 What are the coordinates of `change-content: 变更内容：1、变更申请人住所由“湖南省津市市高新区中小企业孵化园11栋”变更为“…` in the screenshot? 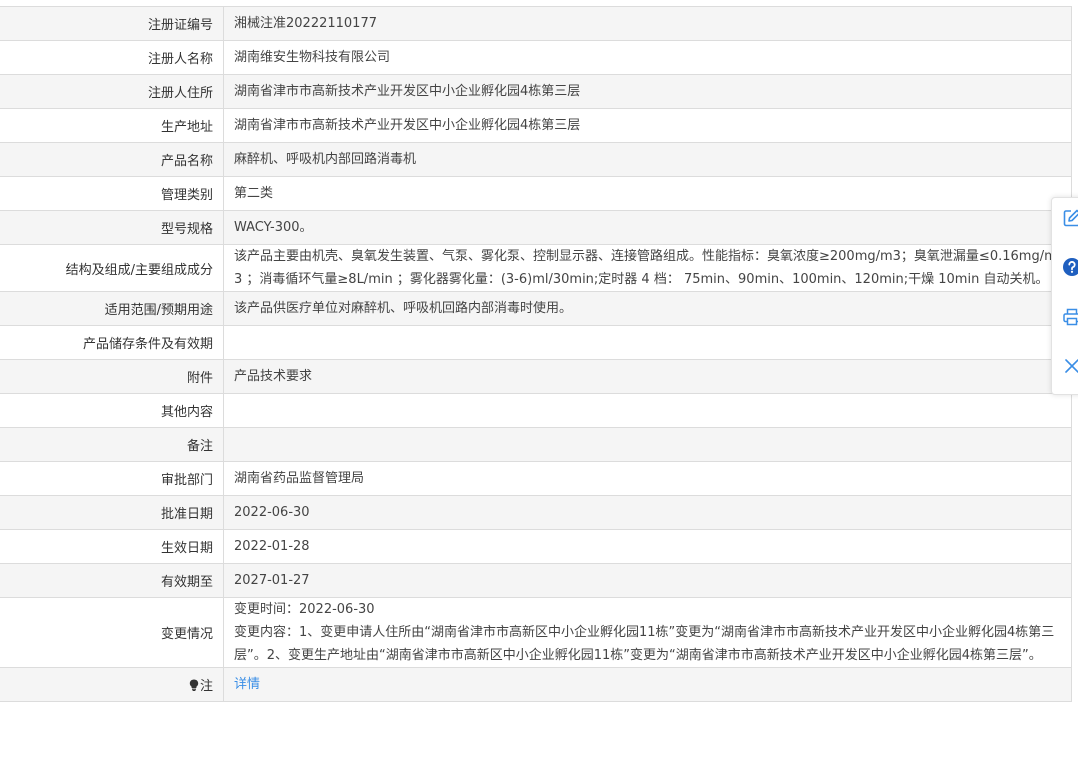 It's located at (644, 644).